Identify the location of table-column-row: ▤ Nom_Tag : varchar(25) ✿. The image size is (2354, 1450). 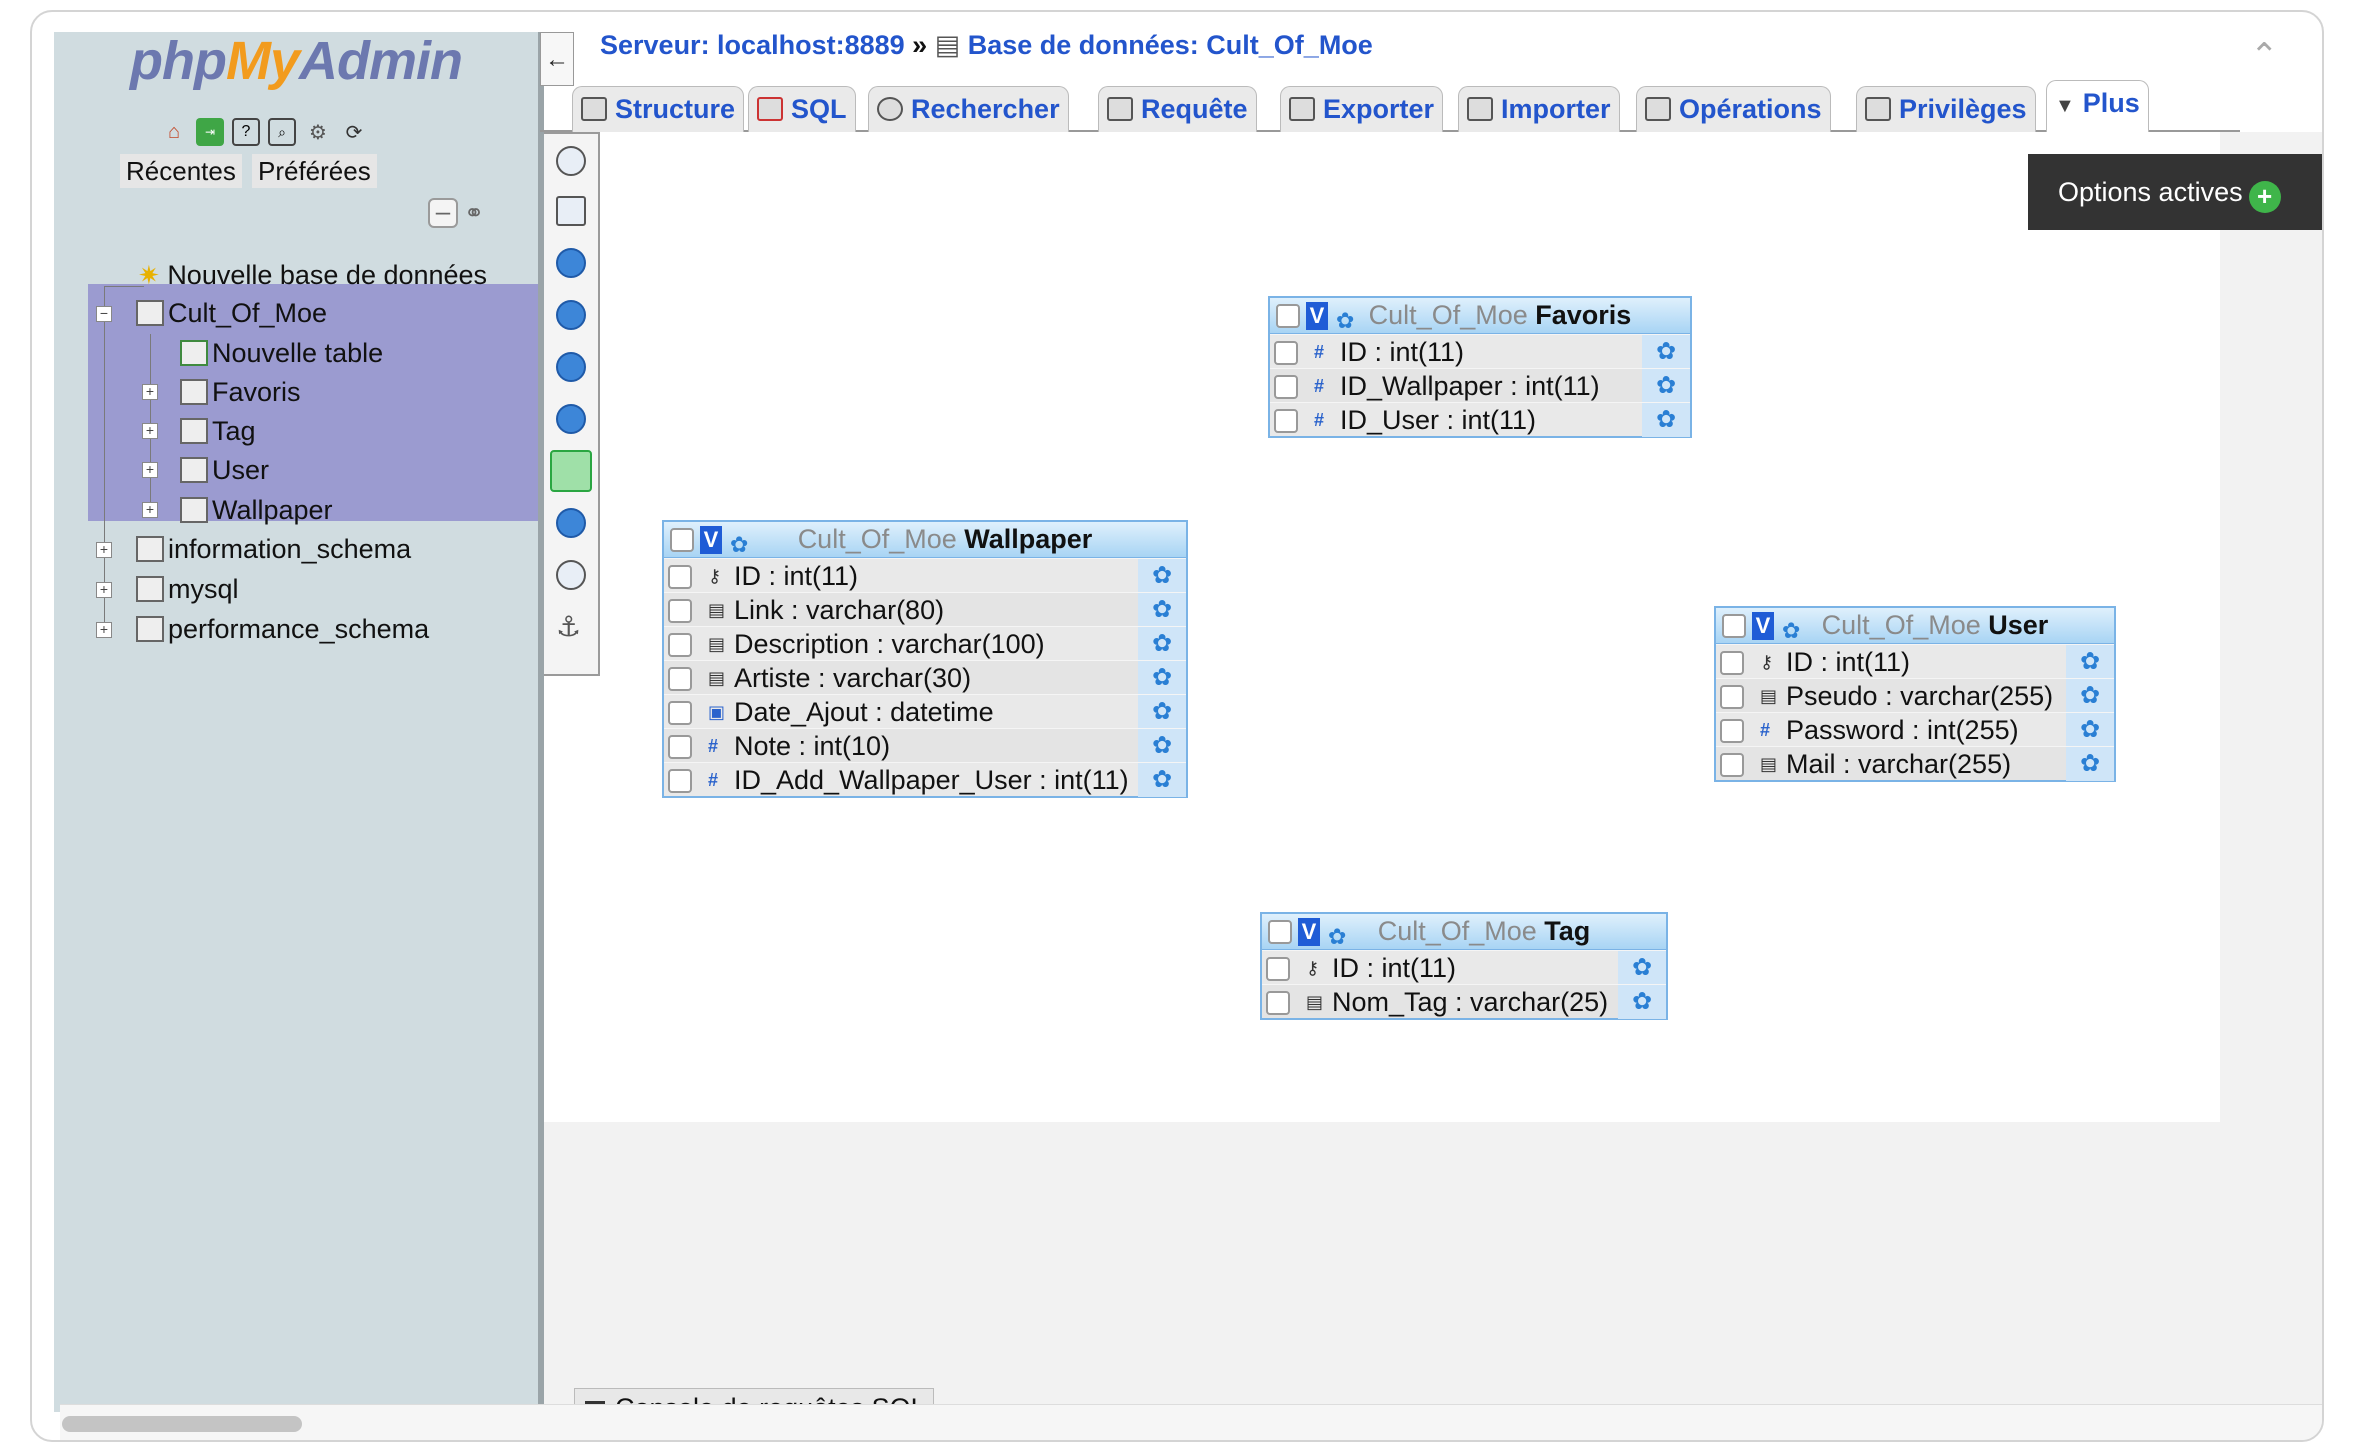
(1464, 1001).